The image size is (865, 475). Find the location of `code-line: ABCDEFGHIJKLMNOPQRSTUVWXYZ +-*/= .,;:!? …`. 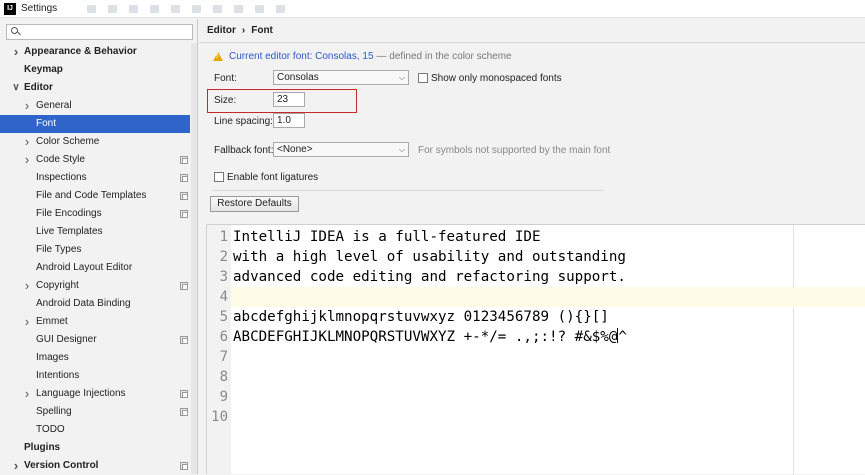

code-line: ABCDEFGHIJKLMNOPQRSTUVWXYZ +-*/= .,;:!? … is located at coordinates (548, 337).